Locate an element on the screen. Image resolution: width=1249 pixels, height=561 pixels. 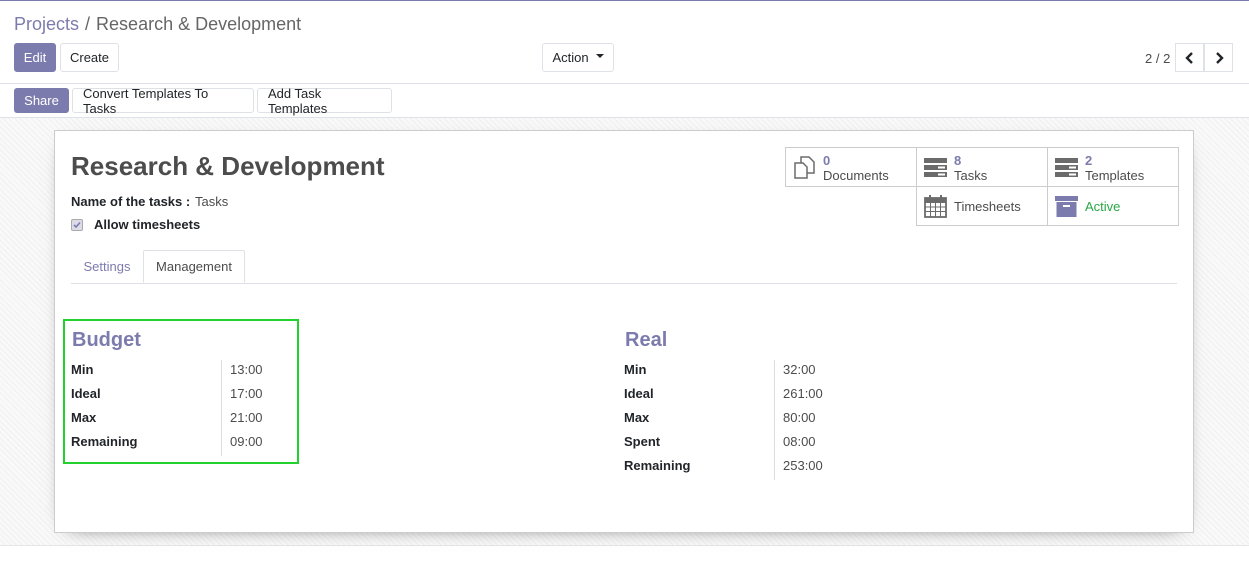
real-max-value: 80:00 is located at coordinates (799, 417).